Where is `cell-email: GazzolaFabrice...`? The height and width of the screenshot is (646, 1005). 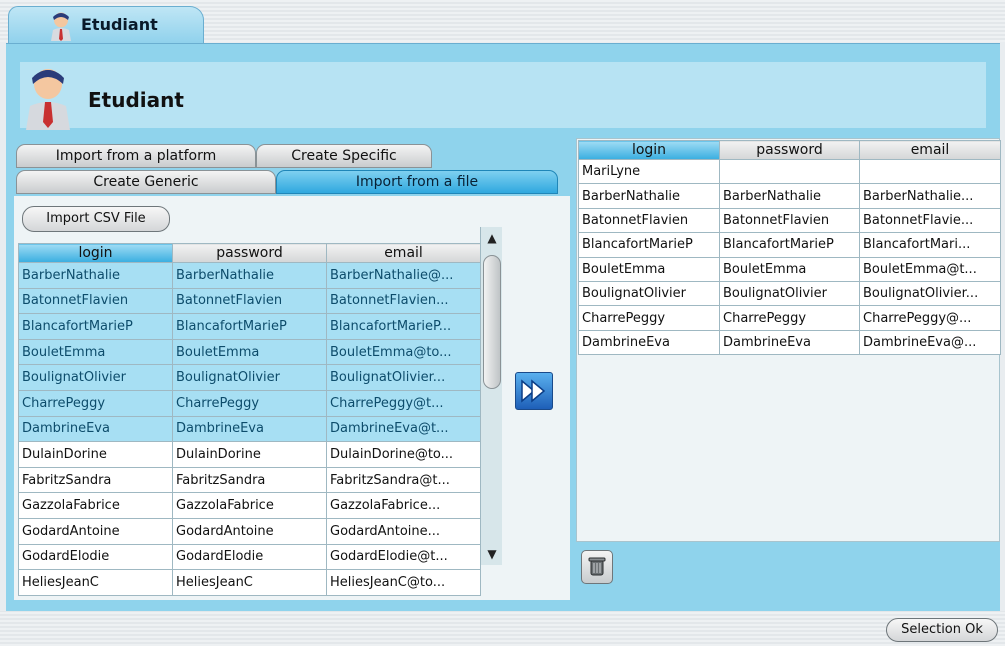 cell-email: GazzolaFabrice... is located at coordinates (403, 505).